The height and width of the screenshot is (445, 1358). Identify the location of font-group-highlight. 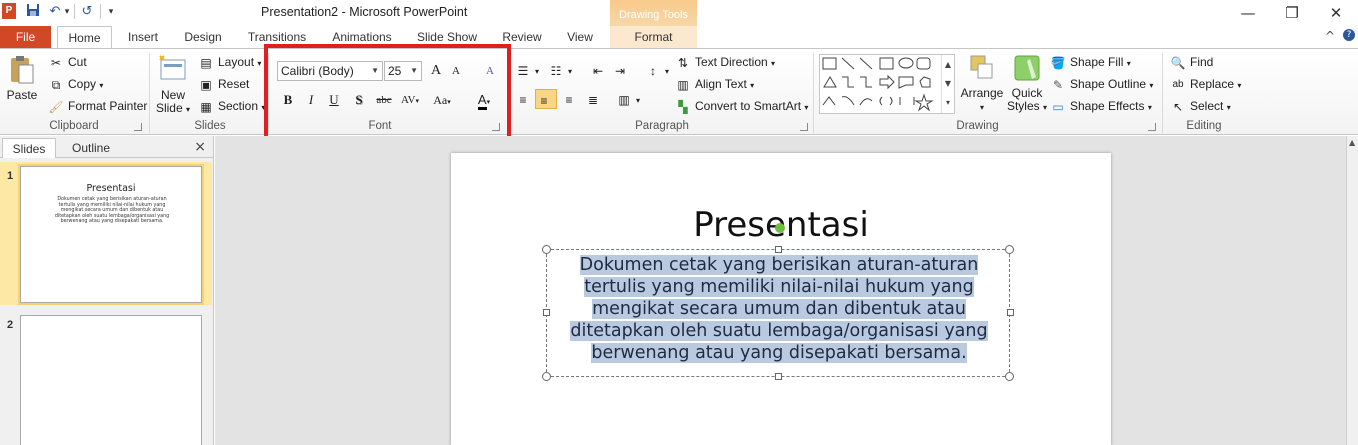
(387, 93).